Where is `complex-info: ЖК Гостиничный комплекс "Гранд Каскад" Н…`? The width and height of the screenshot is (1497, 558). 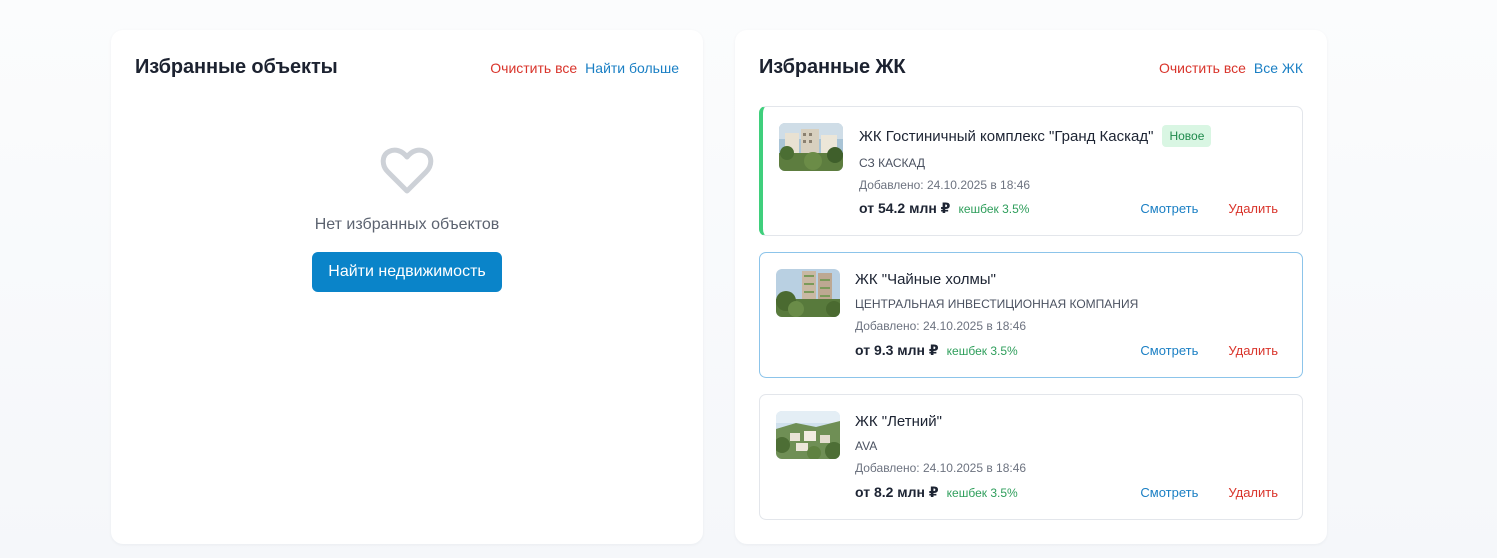
complex-info: ЖК Гостиничный комплекс "Гранд Каскад" Н… is located at coordinates (1072, 158).